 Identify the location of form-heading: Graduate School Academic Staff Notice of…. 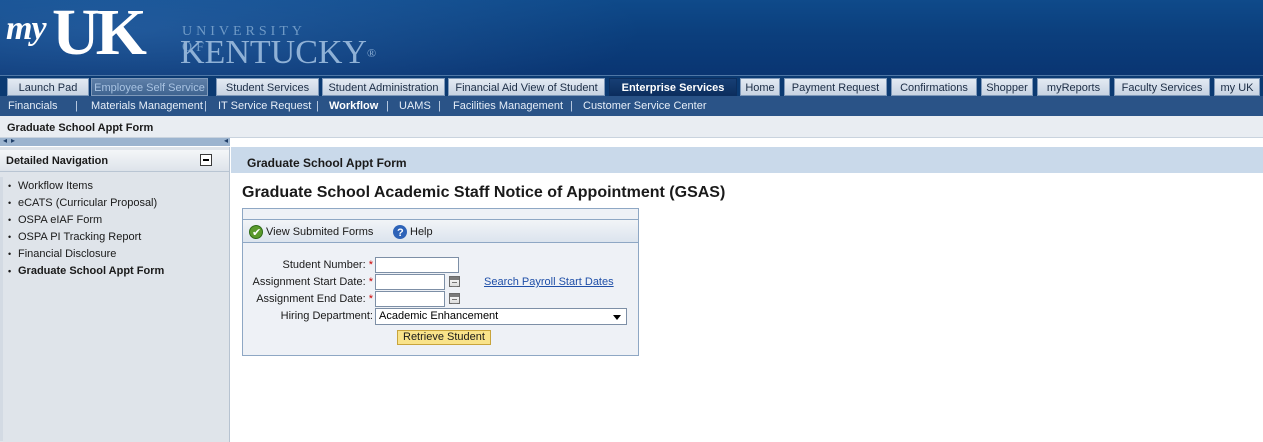
(484, 192).